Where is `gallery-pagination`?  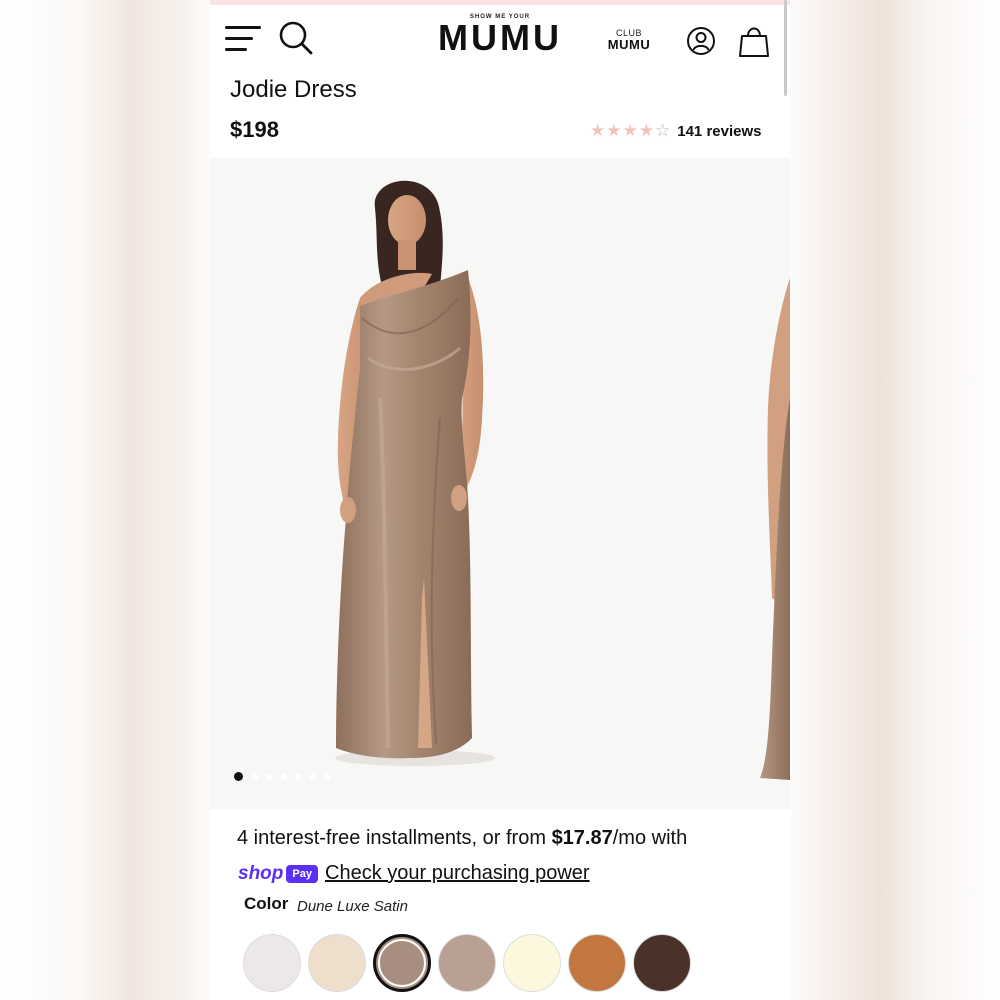 gallery-pagination is located at coordinates (286, 776).